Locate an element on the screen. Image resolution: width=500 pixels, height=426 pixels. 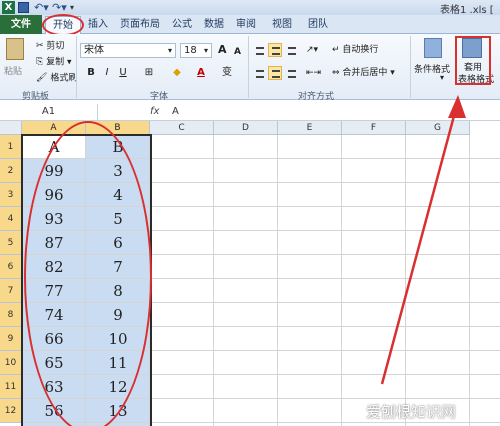
wrap-text-button: ↵ 自动换行 is located at coordinates (355, 50).